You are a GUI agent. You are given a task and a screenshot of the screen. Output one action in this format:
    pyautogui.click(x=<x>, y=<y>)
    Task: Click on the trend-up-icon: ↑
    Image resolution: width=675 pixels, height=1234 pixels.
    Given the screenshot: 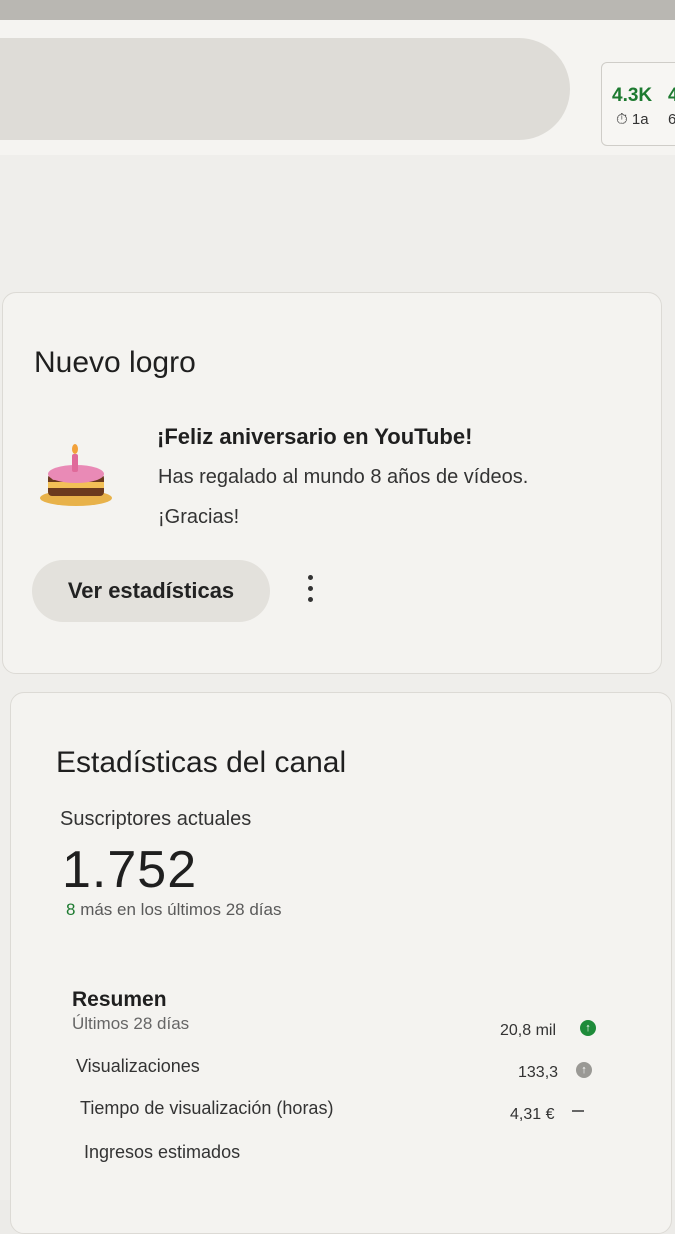 What is the action you would take?
    pyautogui.click(x=588, y=1028)
    